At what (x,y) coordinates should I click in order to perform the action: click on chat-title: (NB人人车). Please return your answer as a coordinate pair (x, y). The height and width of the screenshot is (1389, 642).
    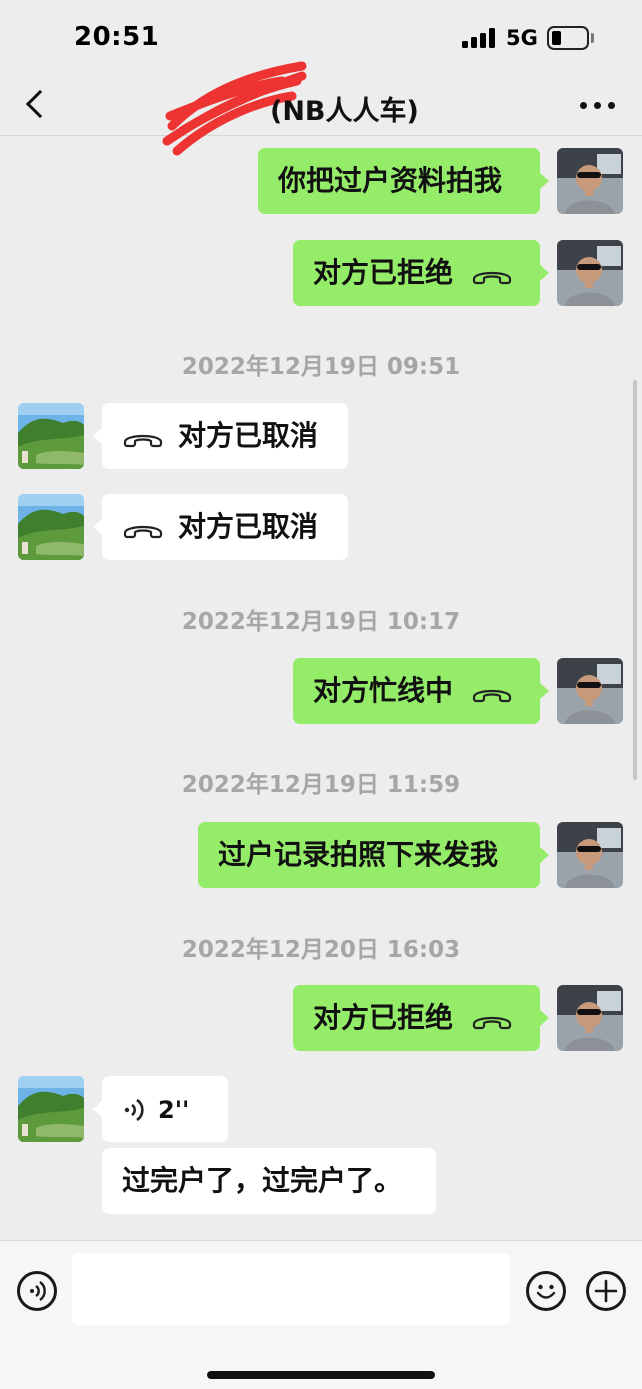
    Looking at the image, I should click on (312, 108).